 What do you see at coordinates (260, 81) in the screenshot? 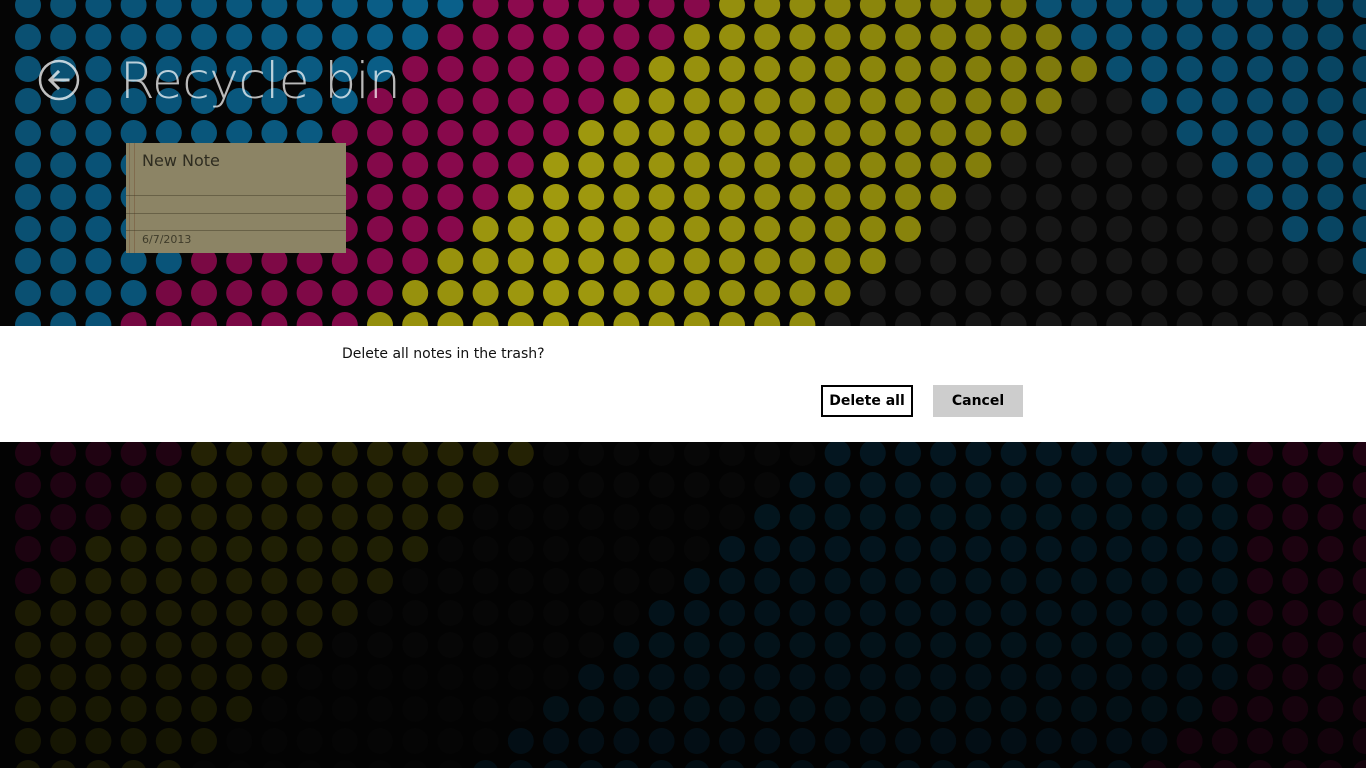
I see `page-title: Recycle bin` at bounding box center [260, 81].